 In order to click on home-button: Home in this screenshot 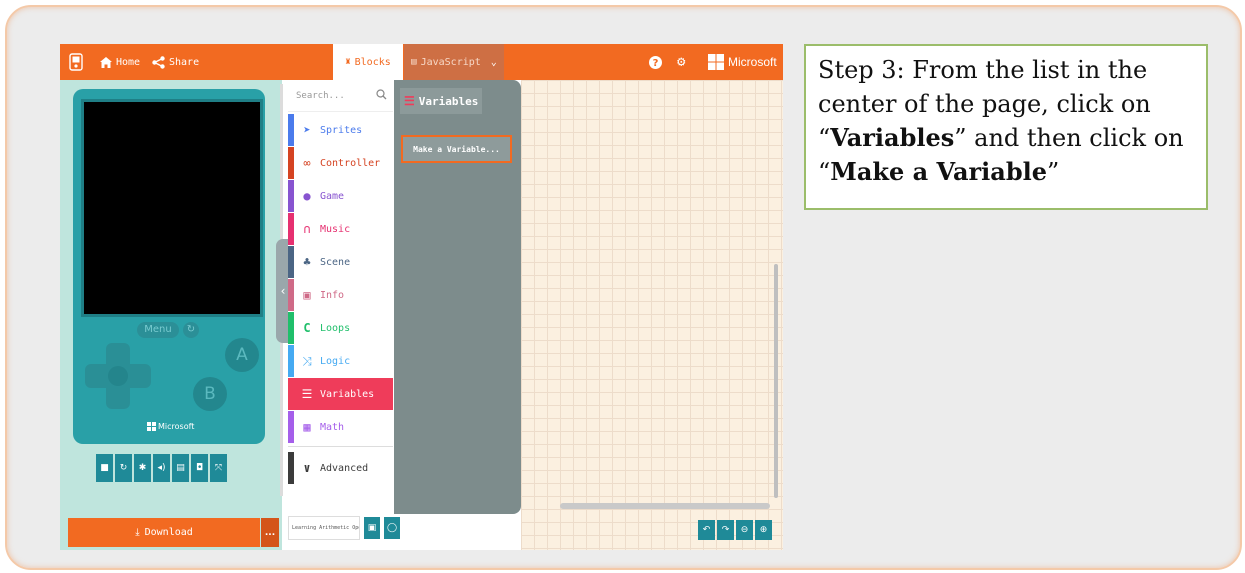, I will do `click(120, 62)`.